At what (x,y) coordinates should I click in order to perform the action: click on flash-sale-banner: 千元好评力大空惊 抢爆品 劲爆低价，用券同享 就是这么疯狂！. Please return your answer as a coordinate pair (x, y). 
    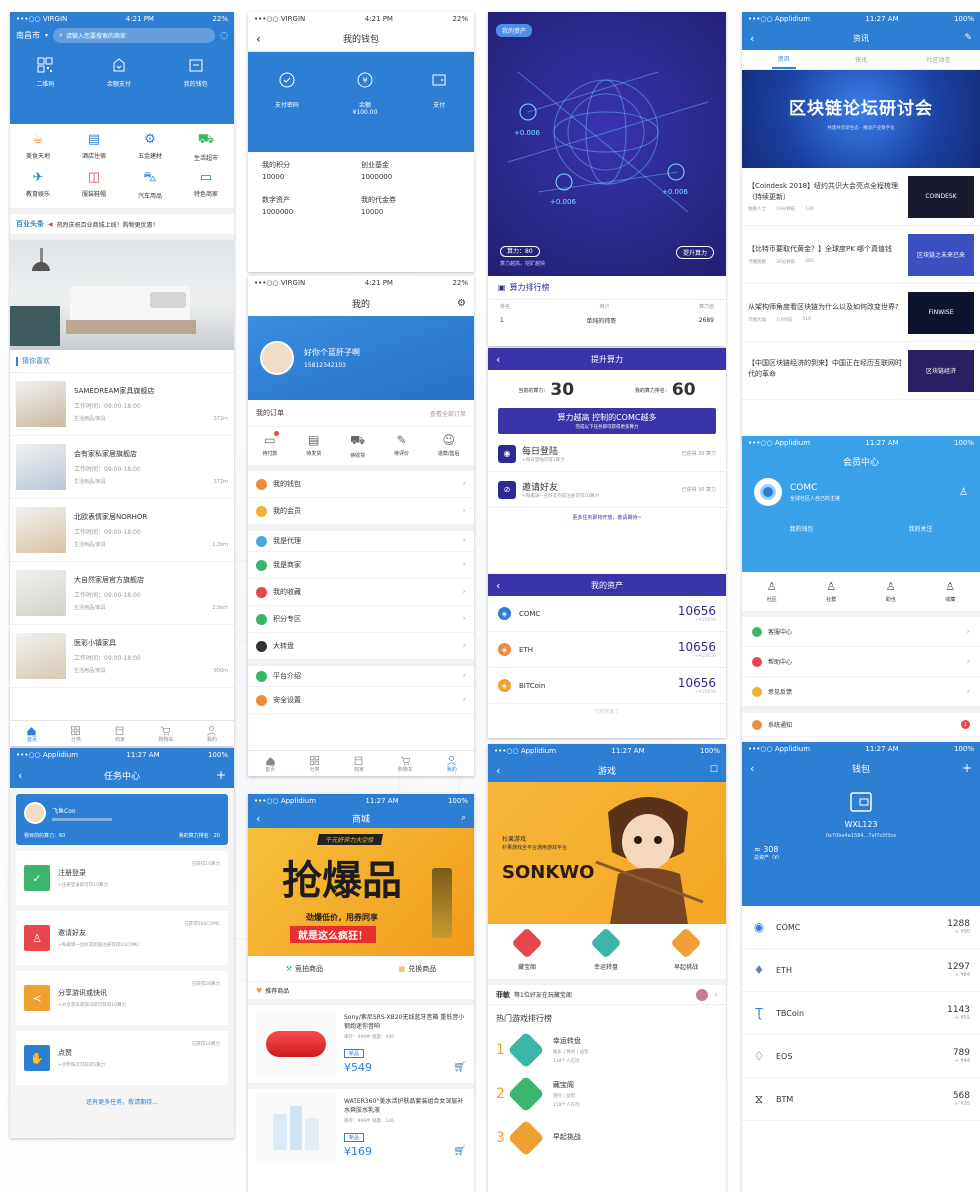
    Looking at the image, I should click on (361, 892).